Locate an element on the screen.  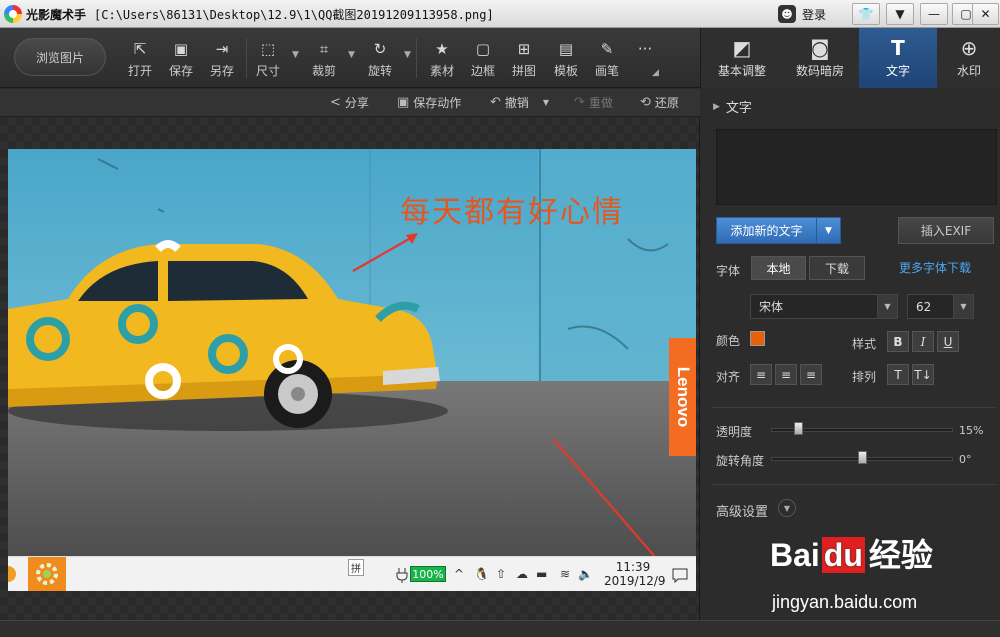
opacity-slider-thumb is located at coordinates (799, 428).